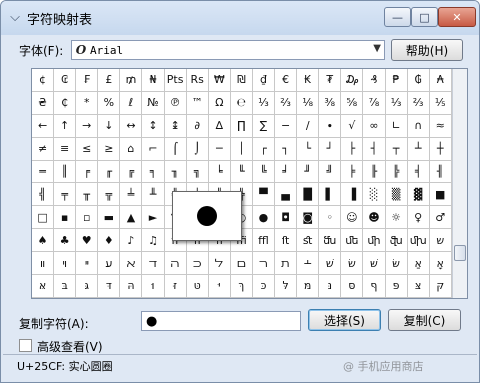  I want to click on character-cell: ┤, so click(374, 149).